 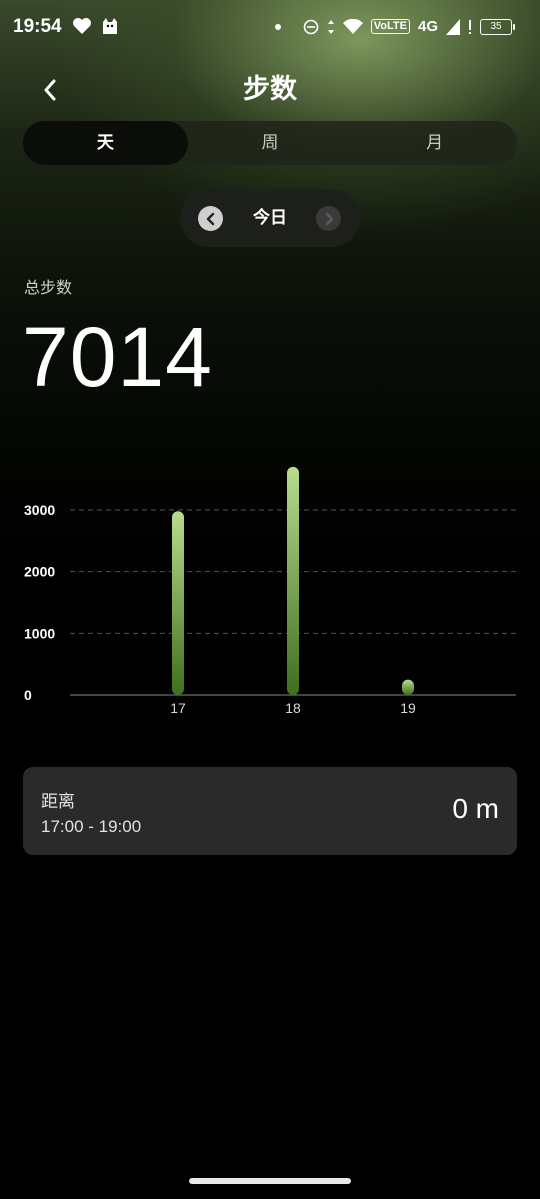 I want to click on total-steps-label: 总步数, so click(x=48, y=287).